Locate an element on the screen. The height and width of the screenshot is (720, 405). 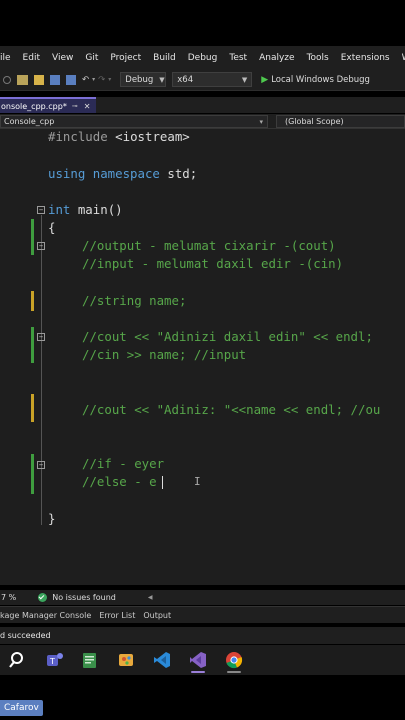
new-project-icon is located at coordinates (22, 79).